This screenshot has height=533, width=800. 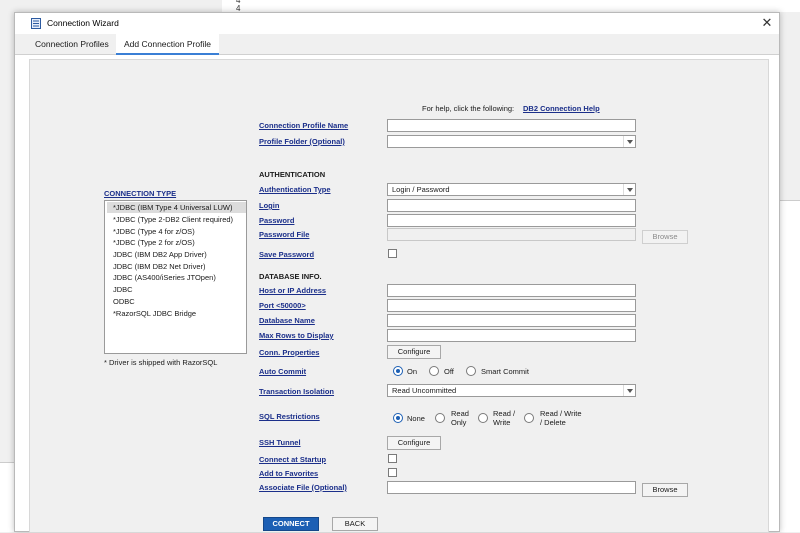 What do you see at coordinates (269, 205) in the screenshot?
I see `login-label: Login` at bounding box center [269, 205].